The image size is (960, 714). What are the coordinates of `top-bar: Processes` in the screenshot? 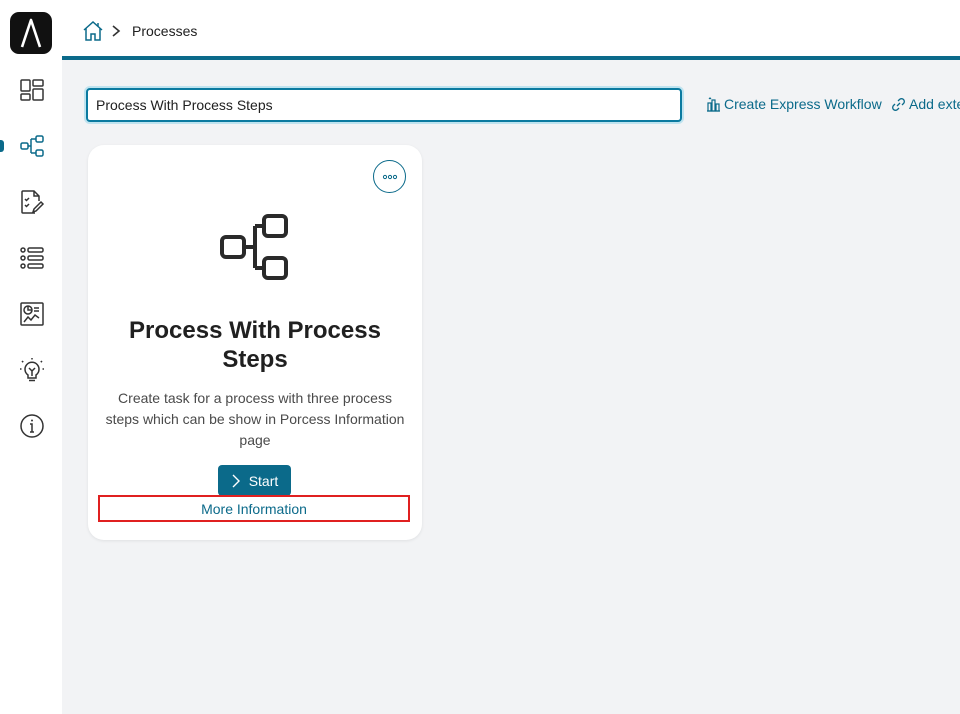 It's located at (511, 30).